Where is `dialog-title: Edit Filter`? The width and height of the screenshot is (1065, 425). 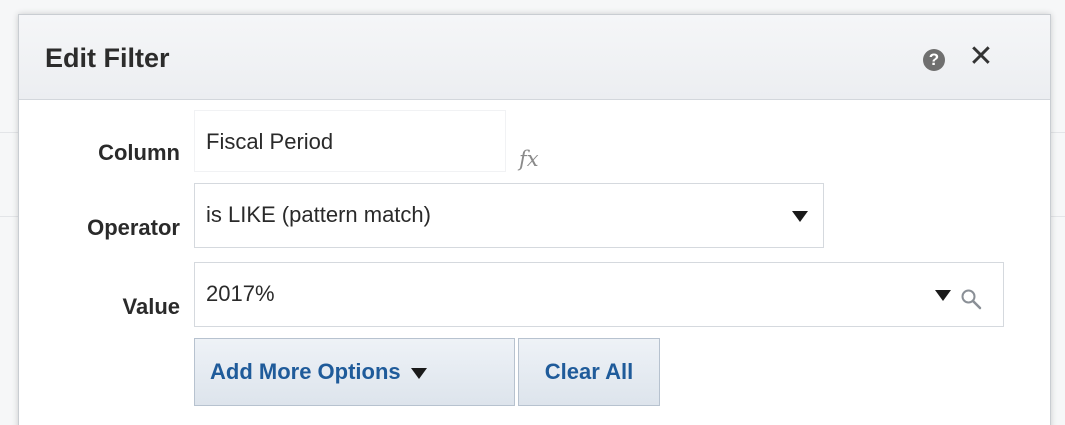
dialog-title: Edit Filter is located at coordinates (107, 58).